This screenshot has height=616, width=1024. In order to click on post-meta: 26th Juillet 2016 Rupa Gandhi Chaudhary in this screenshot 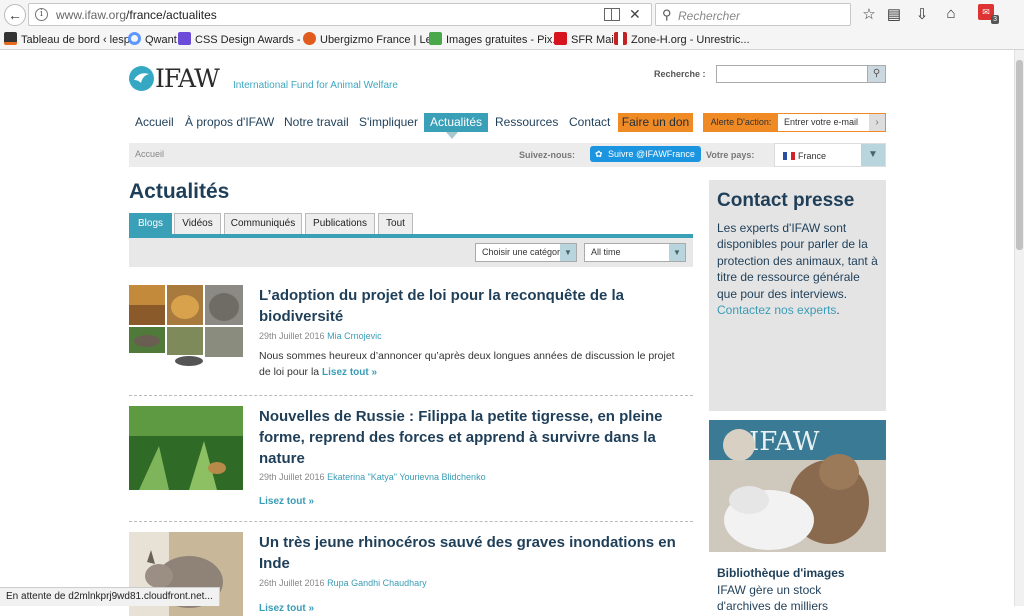, I will do `click(343, 583)`.